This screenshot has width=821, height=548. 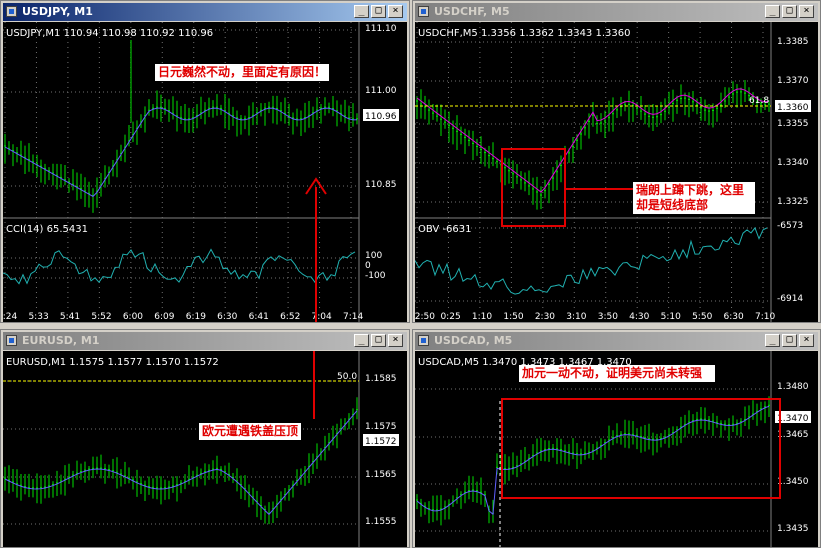 What do you see at coordinates (671, 317) in the screenshot?
I see `time-tick: 5:10` at bounding box center [671, 317].